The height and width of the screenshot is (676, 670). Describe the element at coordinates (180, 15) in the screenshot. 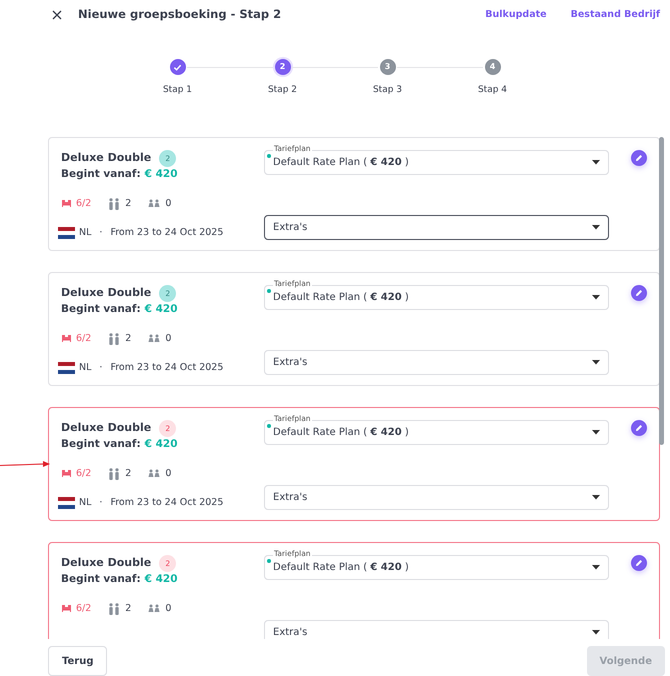

I see `page-title: Nieuwe groepsboeking - Stap 2` at that location.